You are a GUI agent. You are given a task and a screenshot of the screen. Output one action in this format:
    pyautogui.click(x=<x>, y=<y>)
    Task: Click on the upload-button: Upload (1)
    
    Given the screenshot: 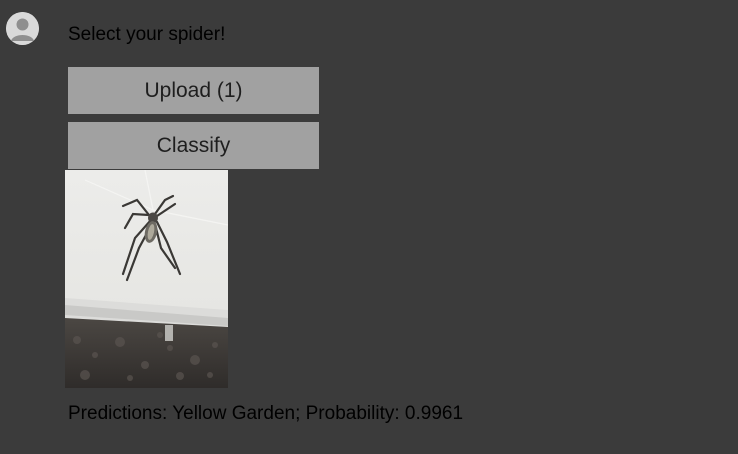 What is the action you would take?
    pyautogui.click(x=193, y=90)
    